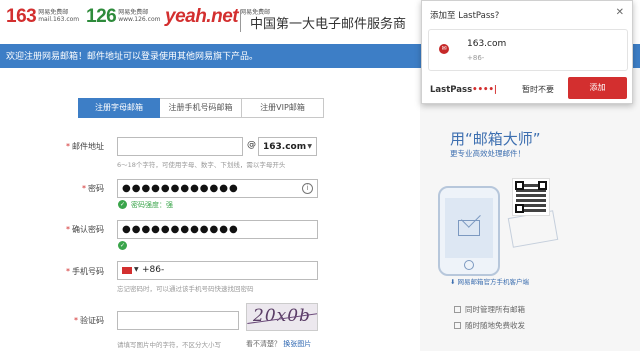  I want to click on logo-163: 163 网易免费邮 mail.163.com, so click(42, 17).